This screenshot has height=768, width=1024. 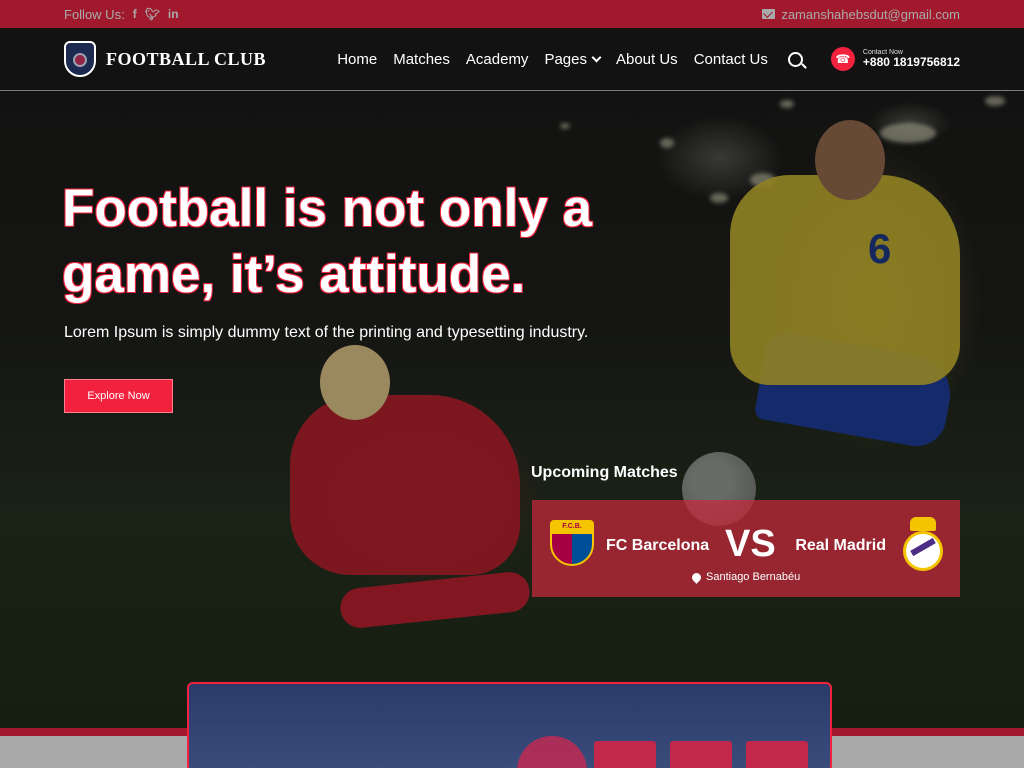 I want to click on contact-now: ☎ Contact Now +880 1819756812, so click(x=895, y=59).